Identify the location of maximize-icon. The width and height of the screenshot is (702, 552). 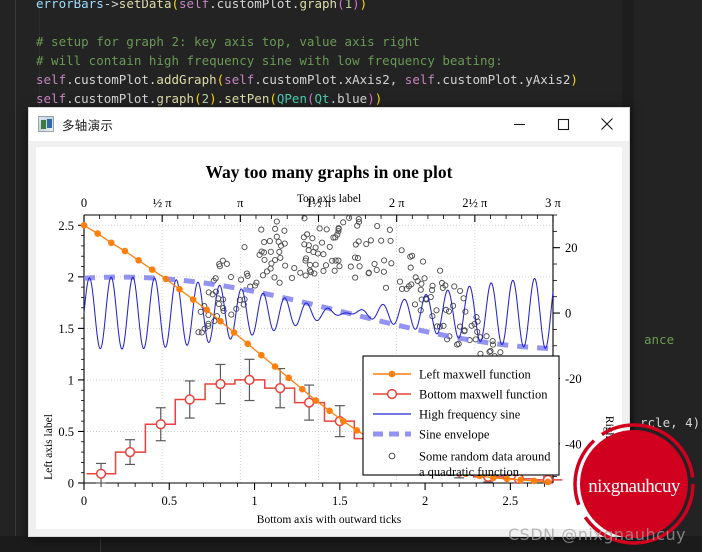
(563, 124).